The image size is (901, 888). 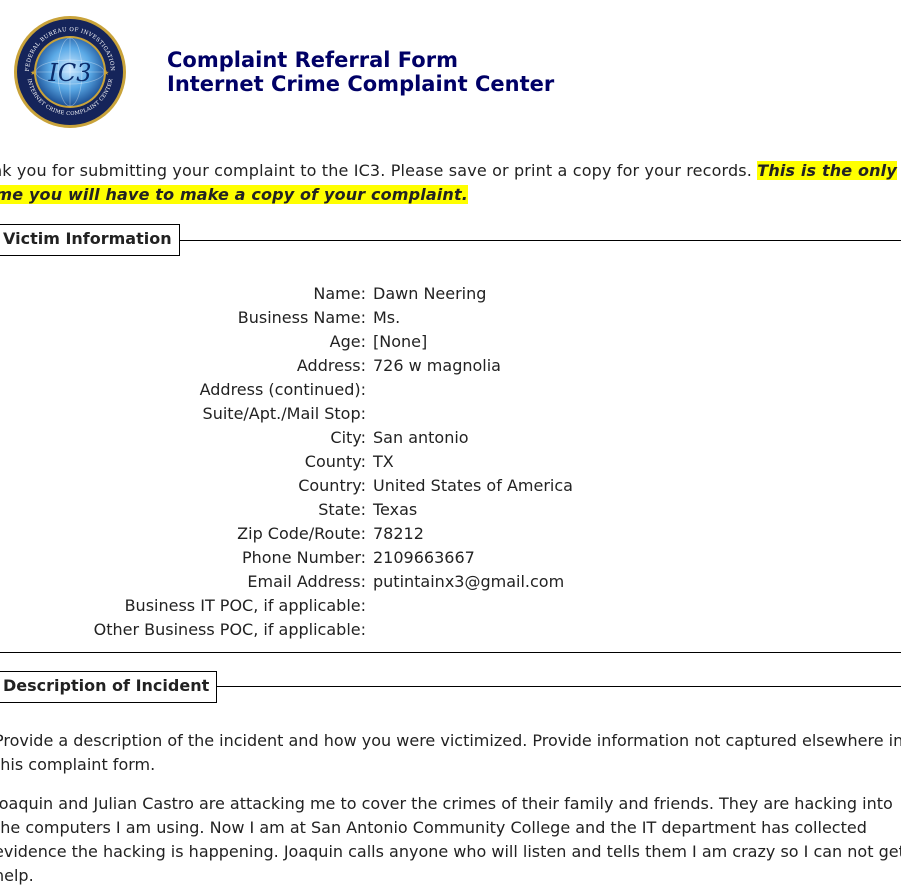 I want to click on field-value: San antonio, so click(x=421, y=437).